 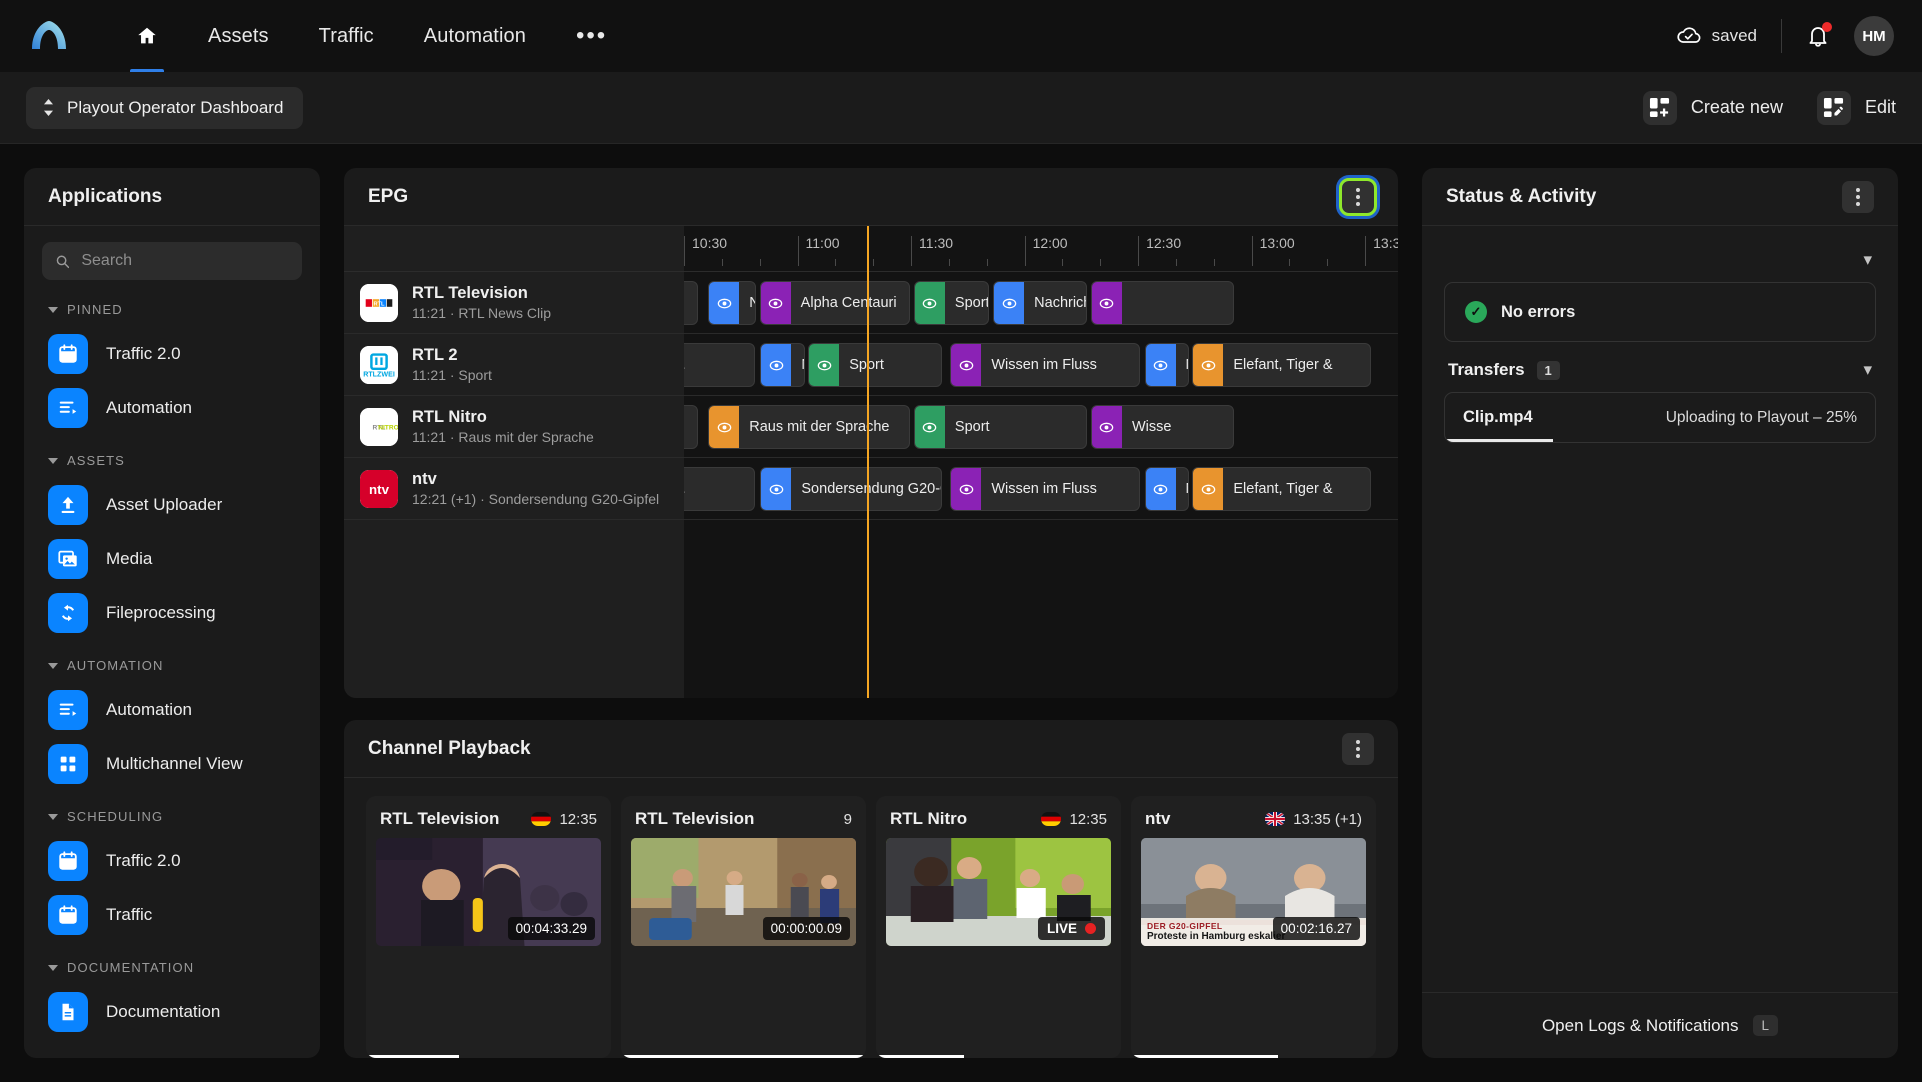 I want to click on channel-logo-icon: RTLZWEI, so click(x=379, y=364).